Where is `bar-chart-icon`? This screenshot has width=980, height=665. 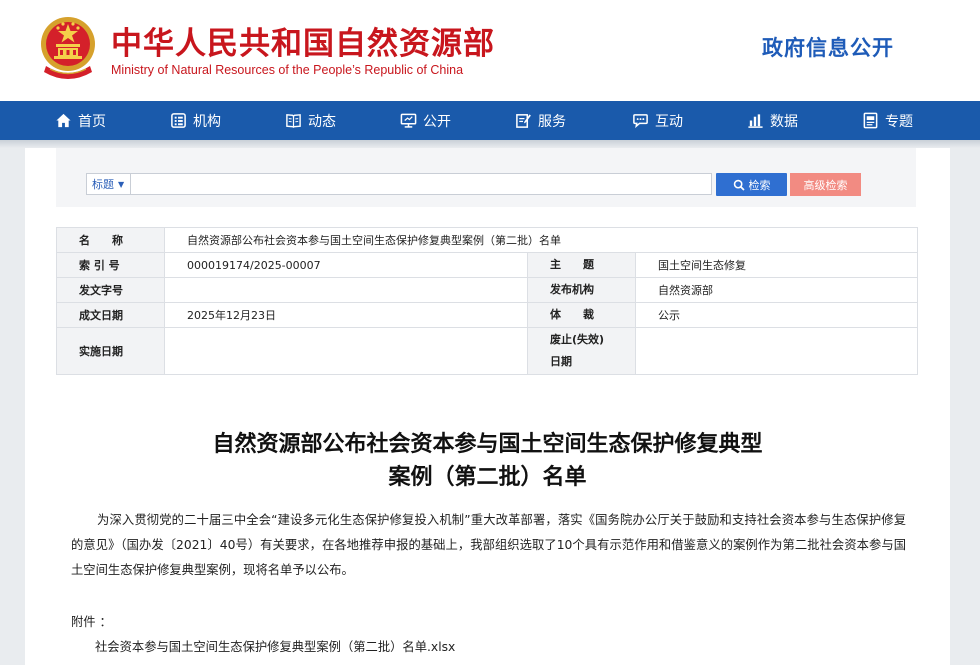
bar-chart-icon is located at coordinates (755, 121).